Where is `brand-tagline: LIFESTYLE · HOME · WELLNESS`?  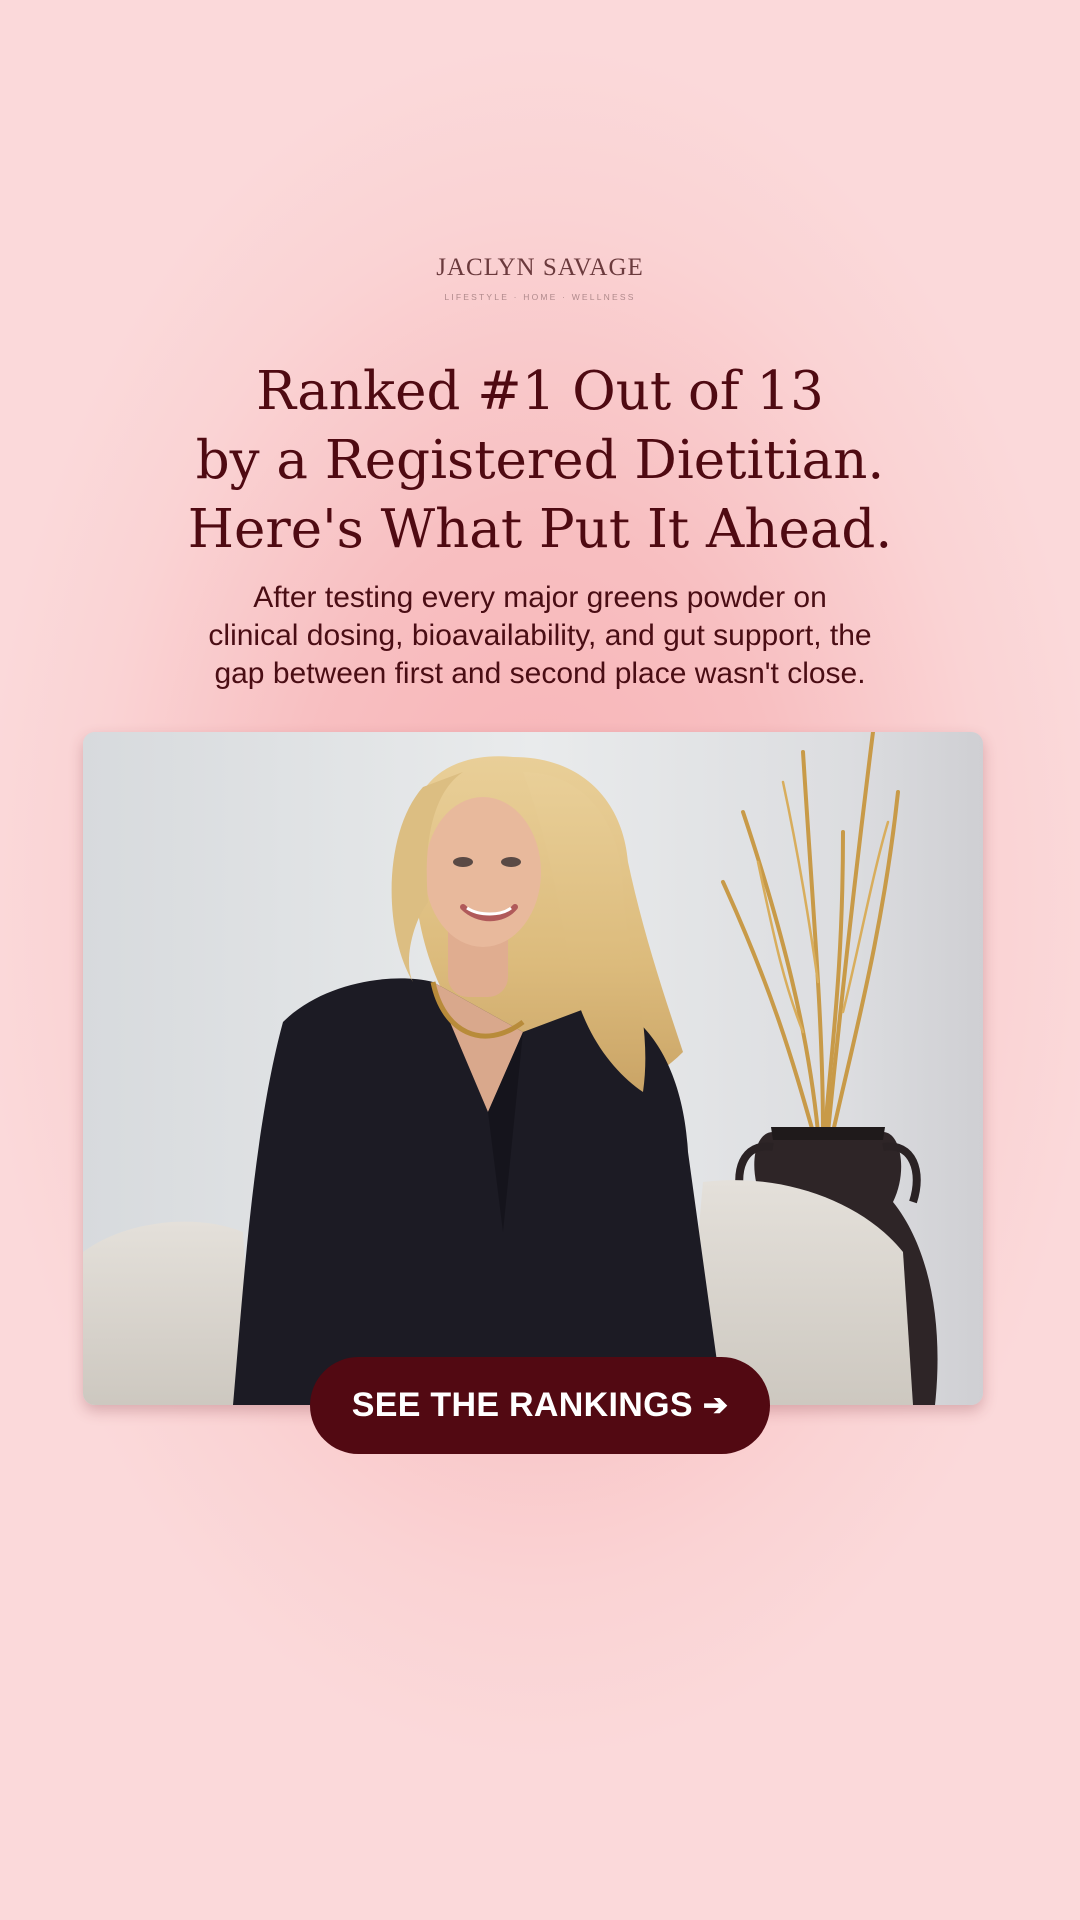 brand-tagline: LIFESTYLE · HOME · WELLNESS is located at coordinates (540, 297).